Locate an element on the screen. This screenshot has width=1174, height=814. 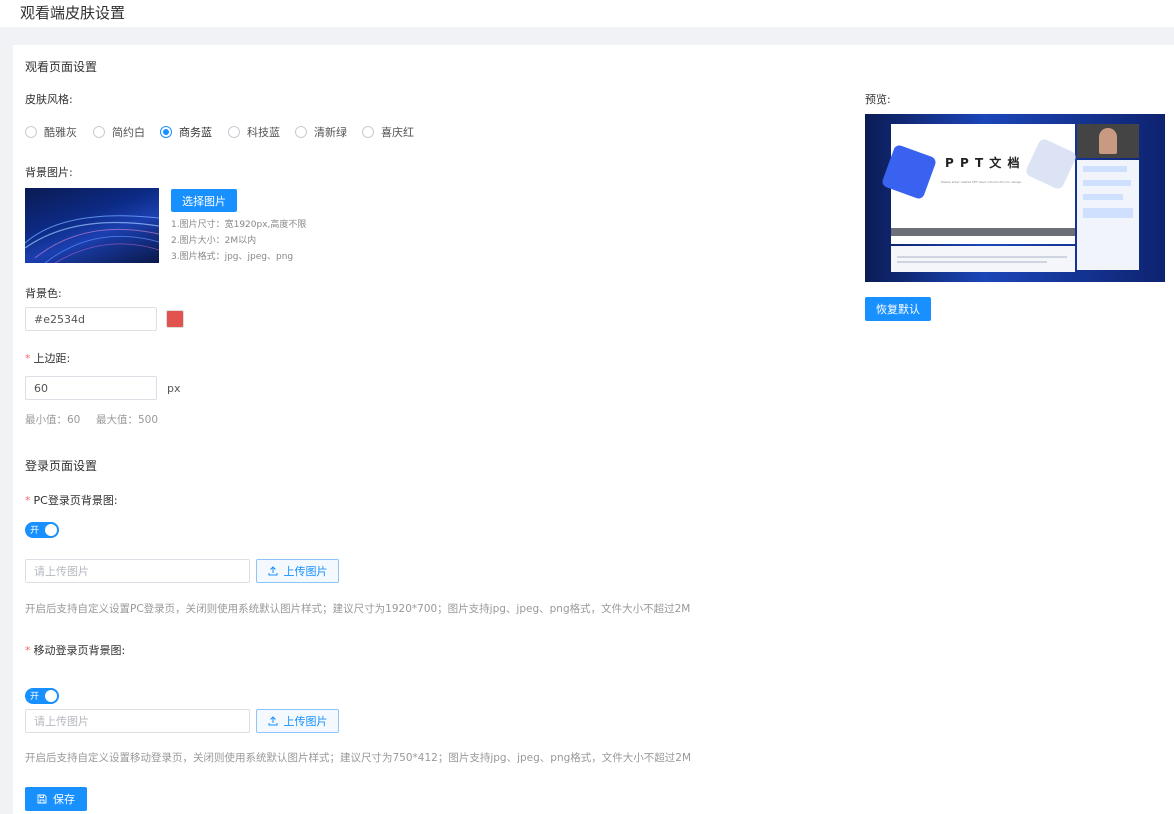
bg-color-input: #e2534d is located at coordinates (91, 319).